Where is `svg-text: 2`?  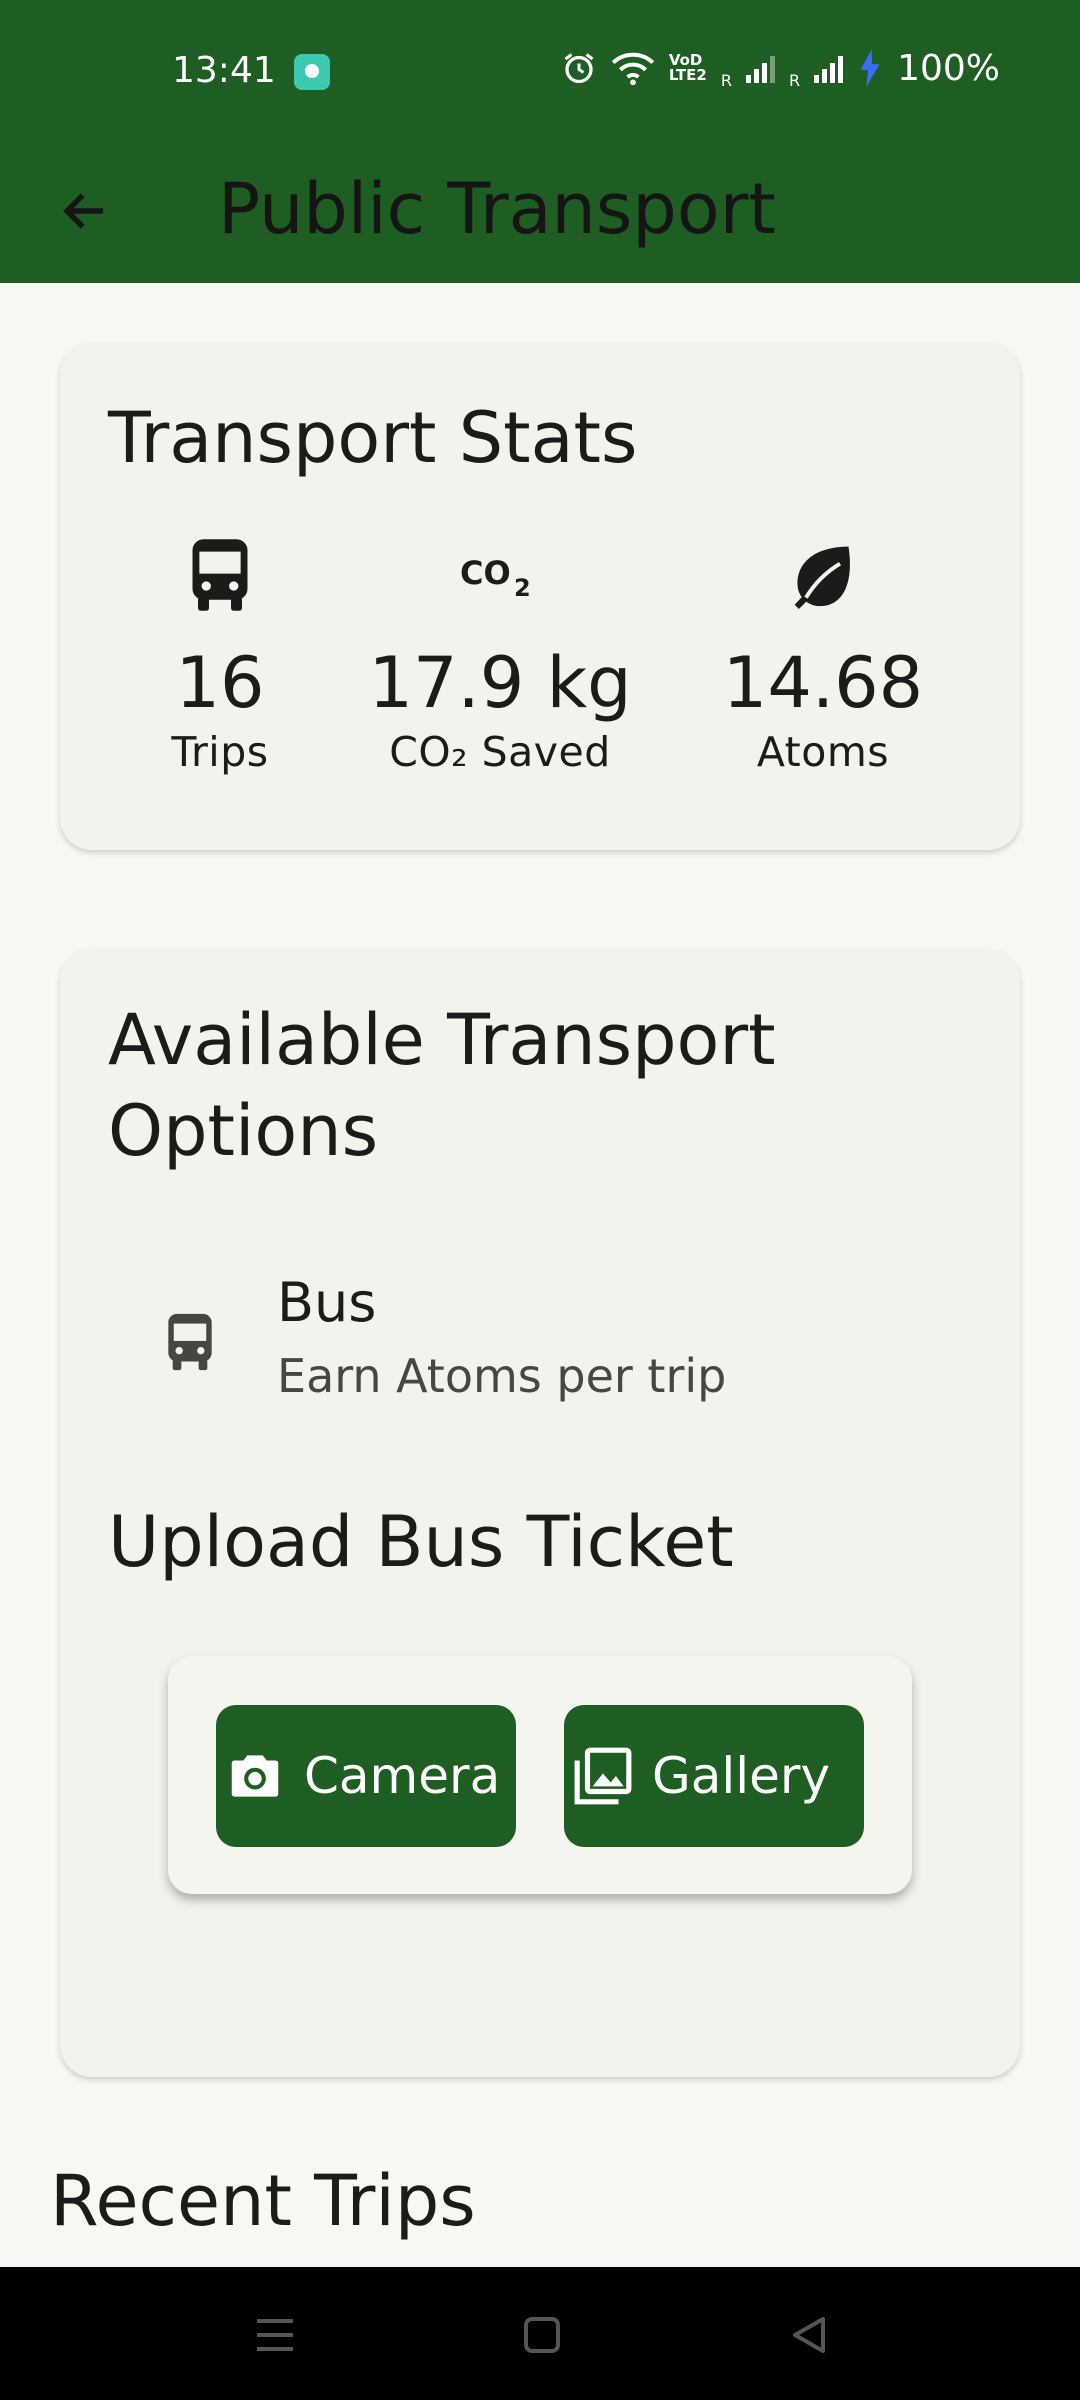 svg-text: 2 is located at coordinates (522, 586).